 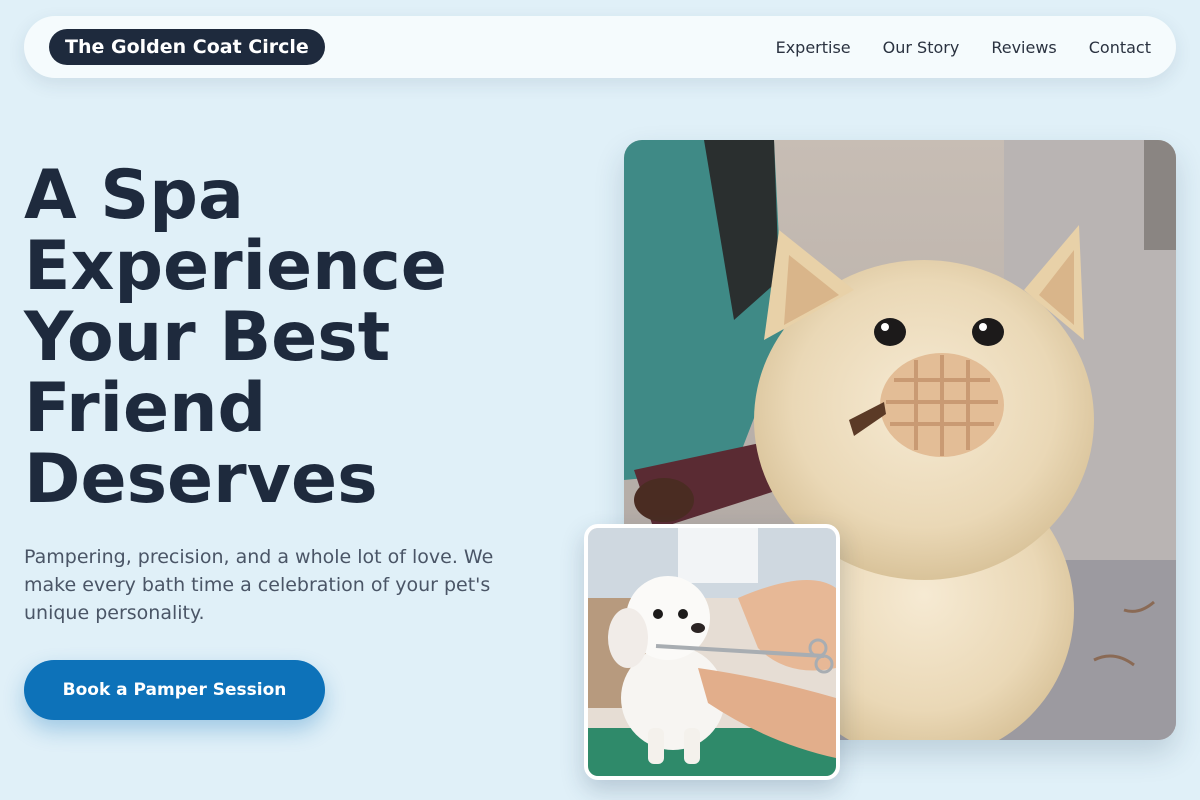 What do you see at coordinates (235, 266) in the screenshot?
I see `hero-title-line: Experience` at bounding box center [235, 266].